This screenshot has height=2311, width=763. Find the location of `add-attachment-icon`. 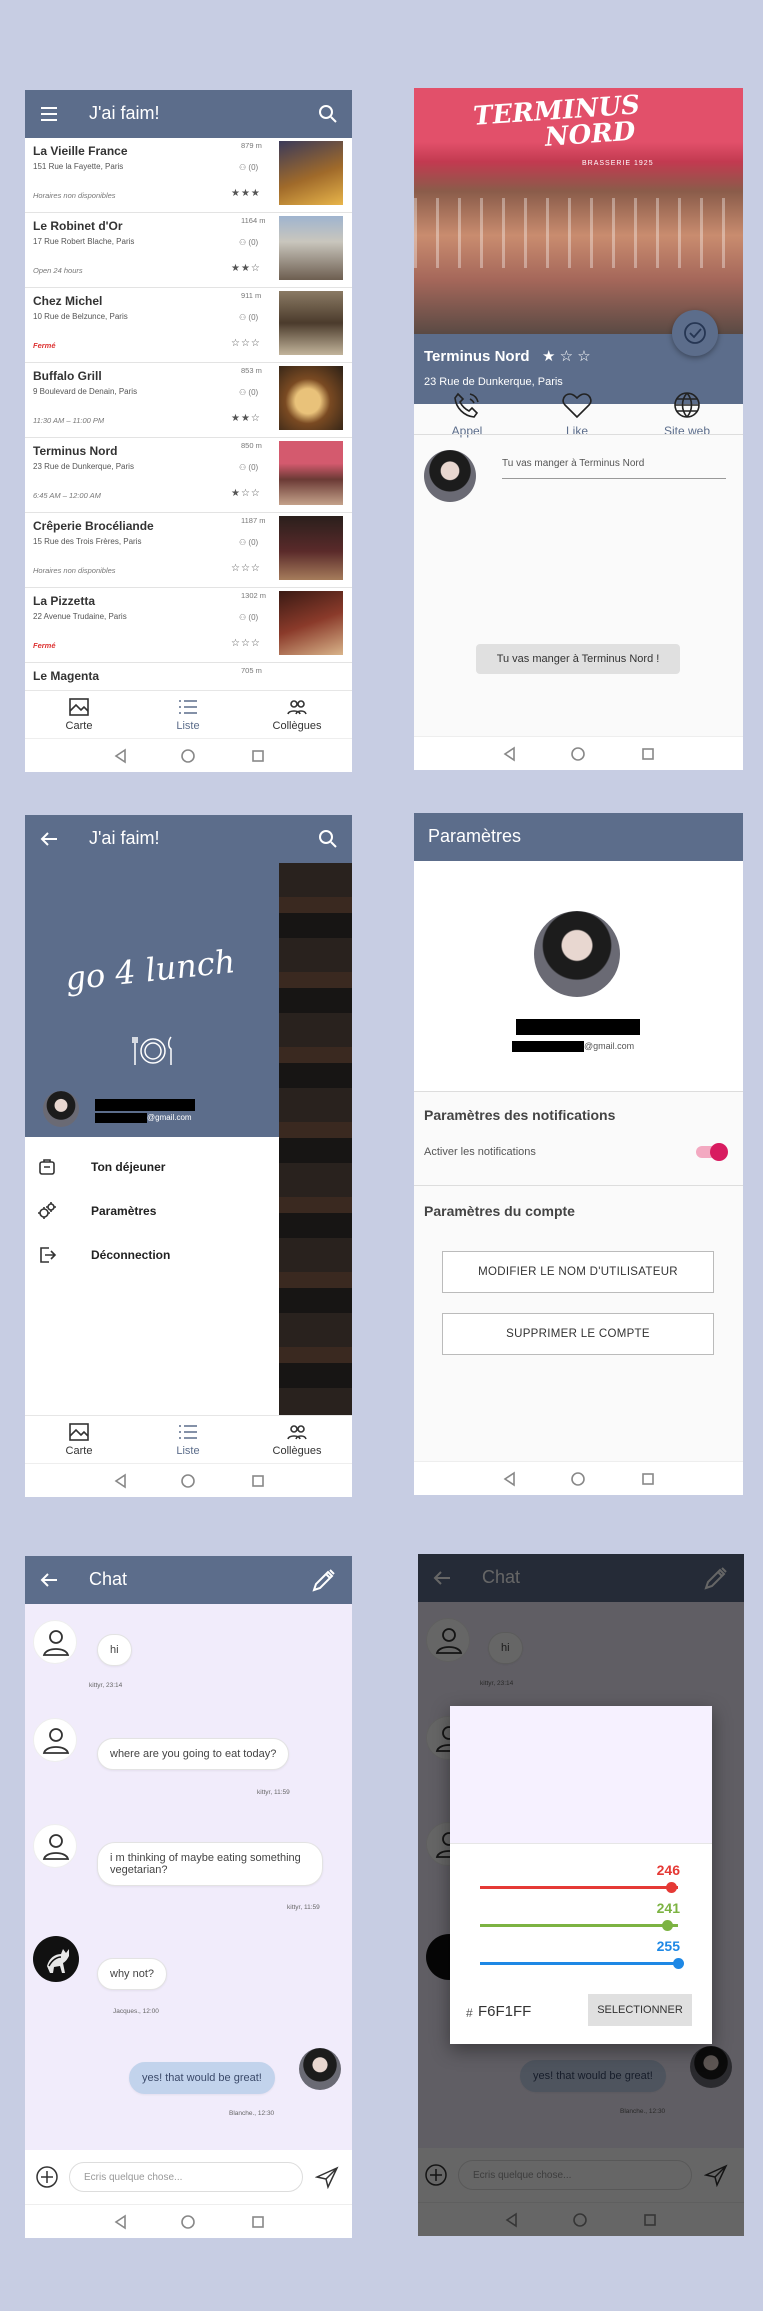

add-attachment-icon is located at coordinates (47, 2177).